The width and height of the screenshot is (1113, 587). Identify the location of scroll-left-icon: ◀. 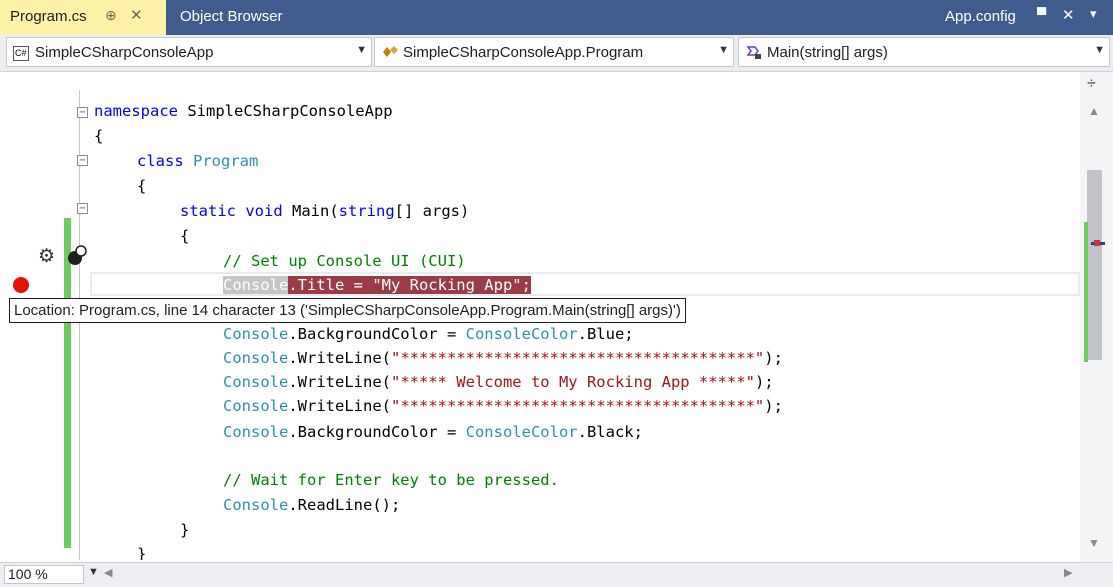
(108, 572).